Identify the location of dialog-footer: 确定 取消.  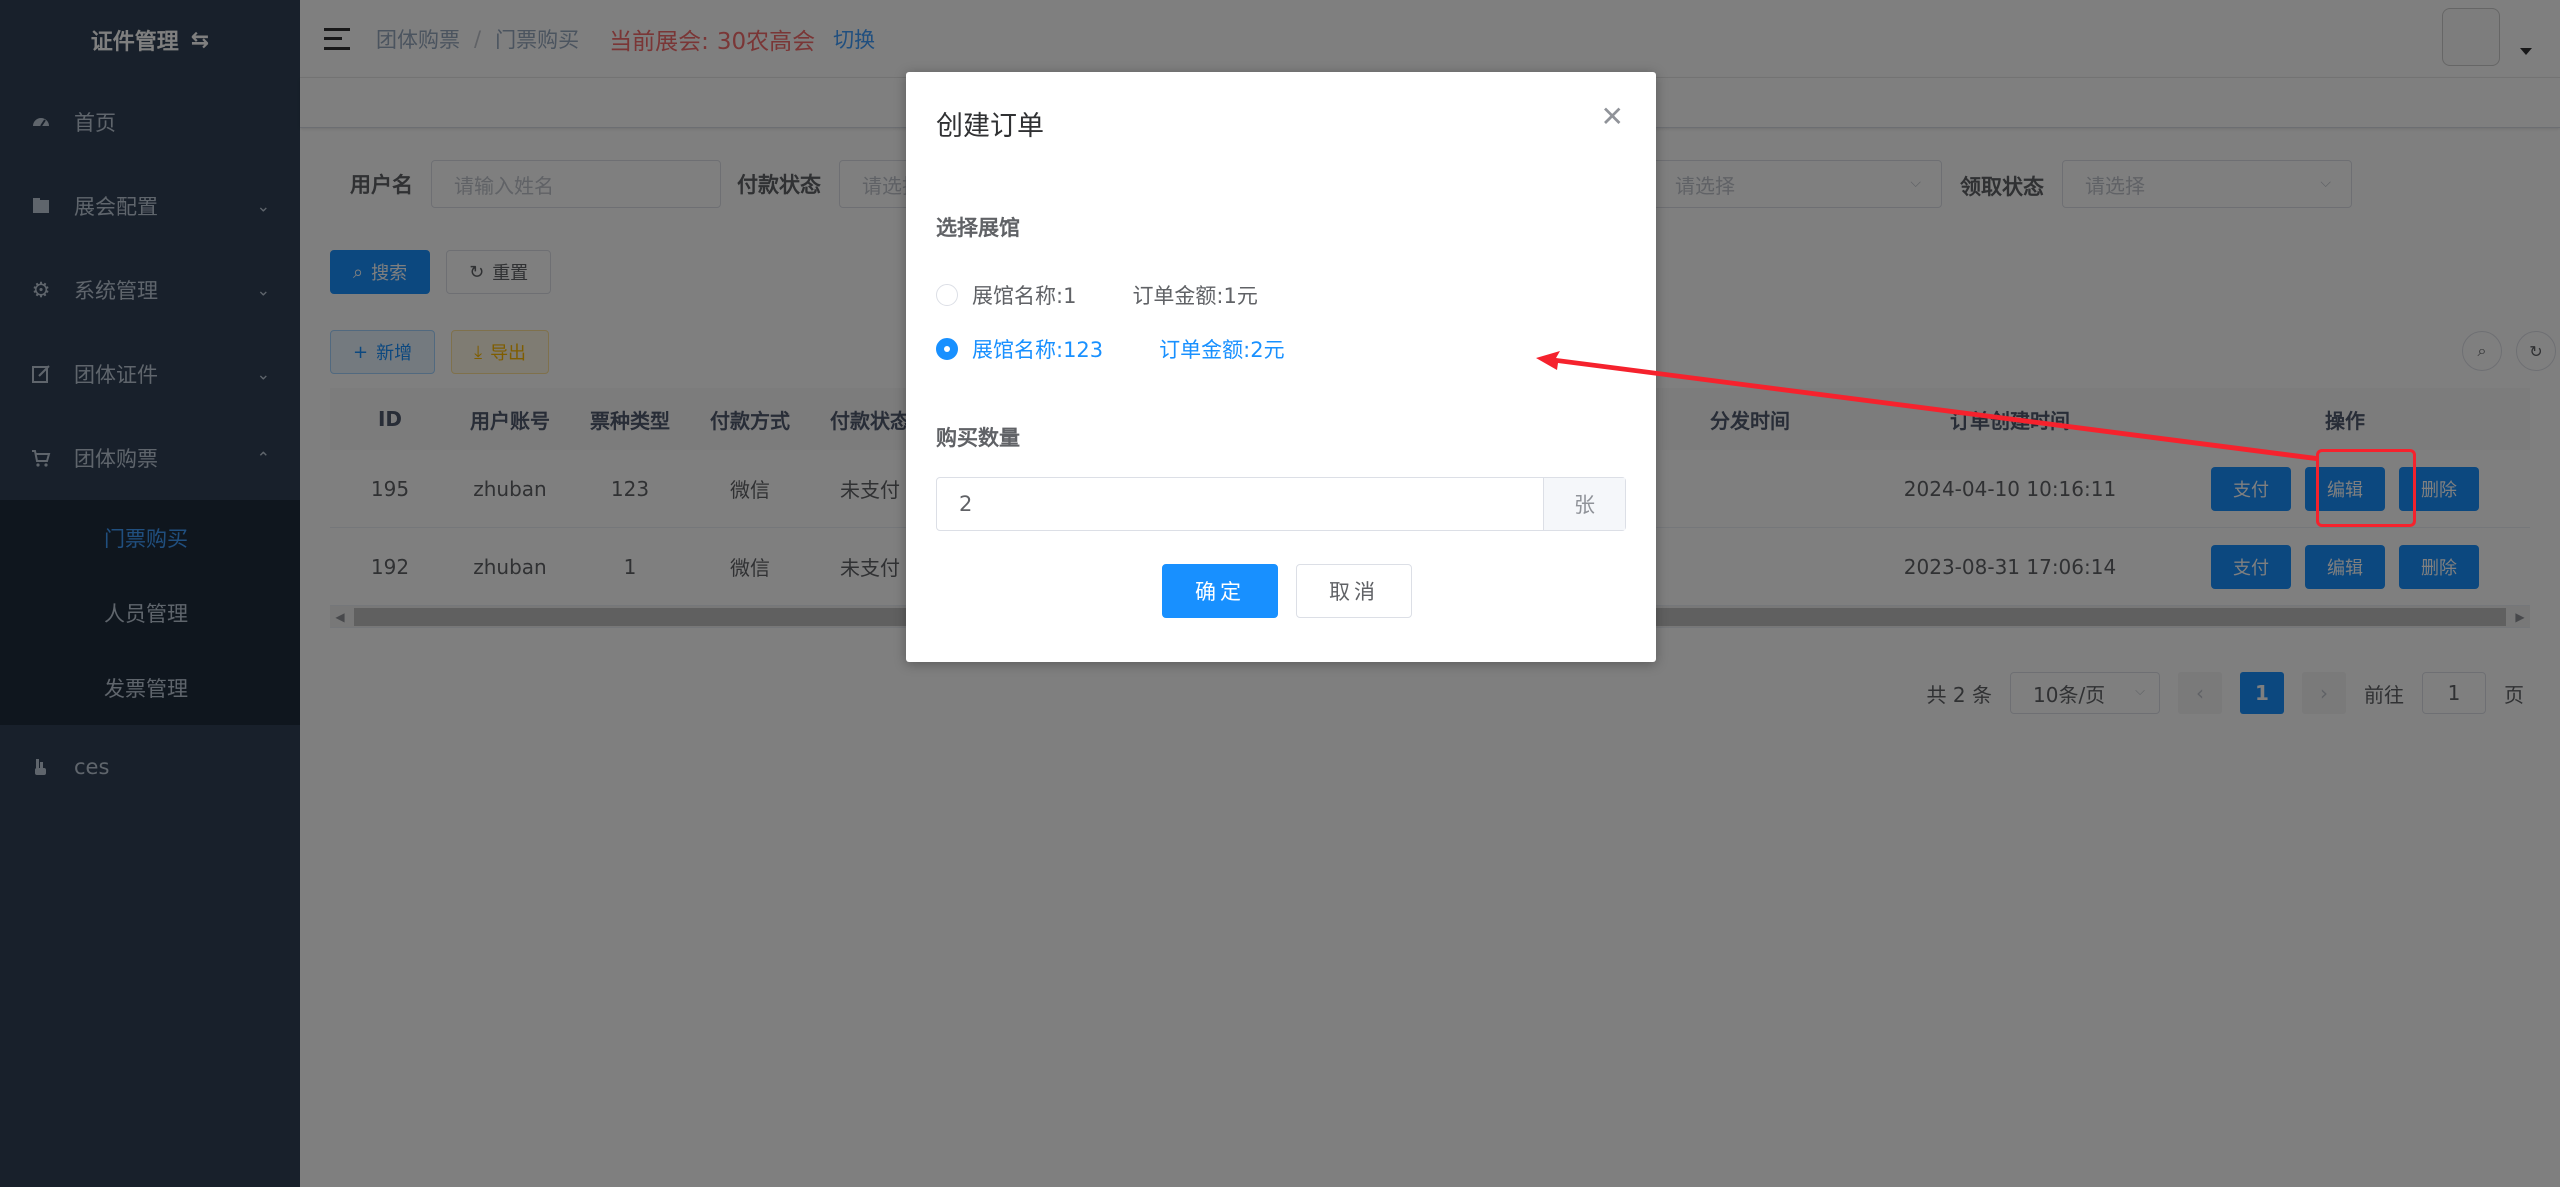
(1287, 591).